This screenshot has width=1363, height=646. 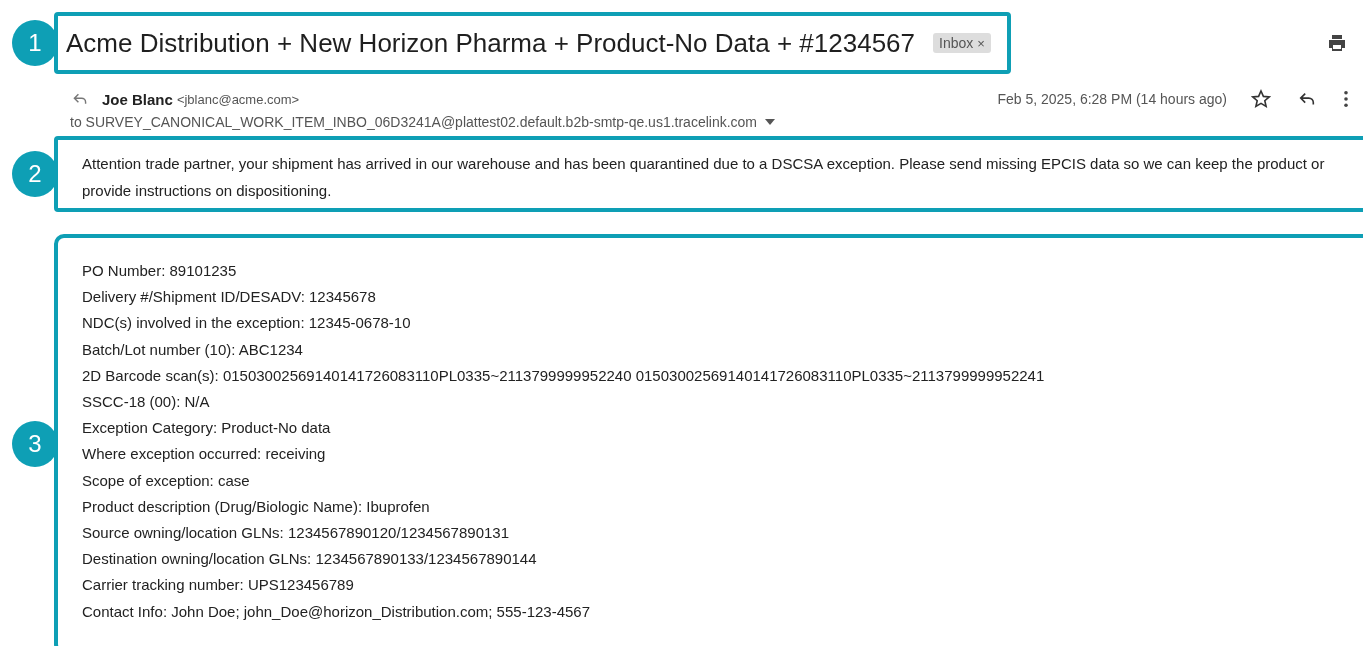 What do you see at coordinates (962, 43) in the screenshot?
I see `inbox-label: Inbox ×` at bounding box center [962, 43].